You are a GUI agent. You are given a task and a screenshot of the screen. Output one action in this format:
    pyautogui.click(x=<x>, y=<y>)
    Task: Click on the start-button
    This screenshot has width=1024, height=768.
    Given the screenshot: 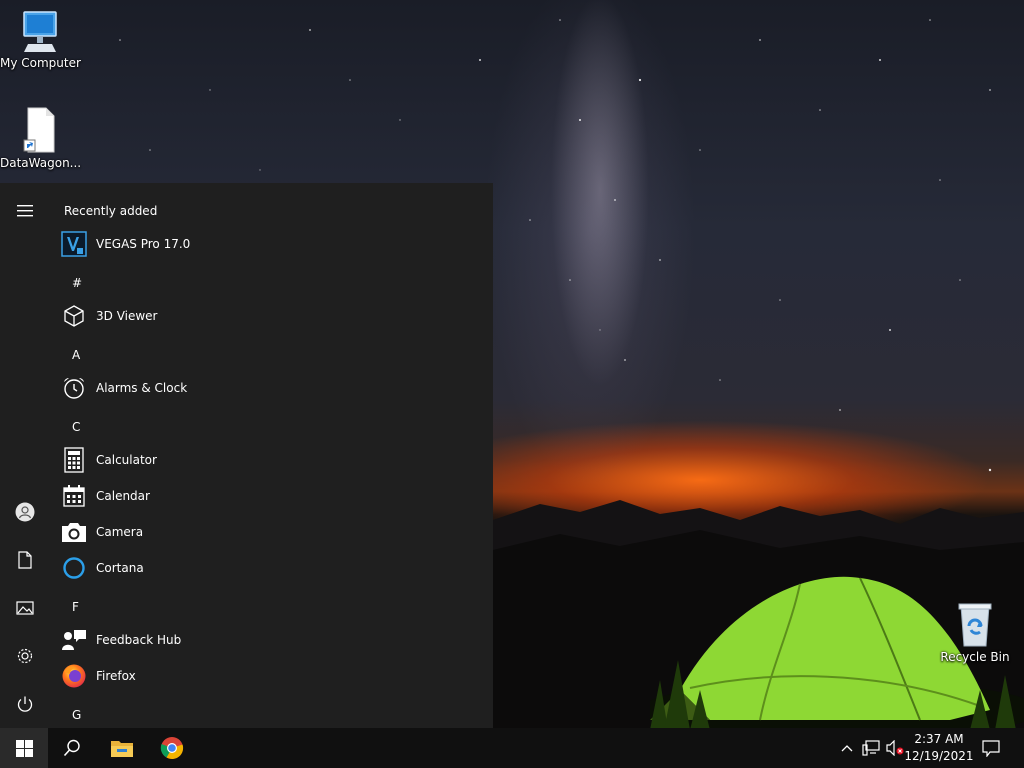 What is the action you would take?
    pyautogui.click(x=24, y=748)
    